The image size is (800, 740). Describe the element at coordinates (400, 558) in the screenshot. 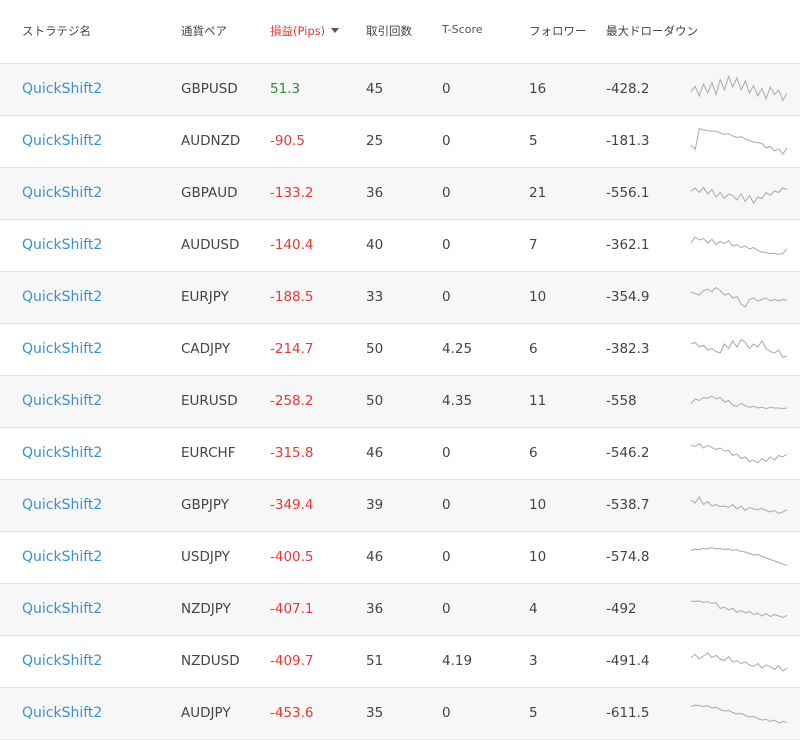

I see `table-row: QuickShift2 USDJPY -400.5 46 0 10 -574.8` at that location.